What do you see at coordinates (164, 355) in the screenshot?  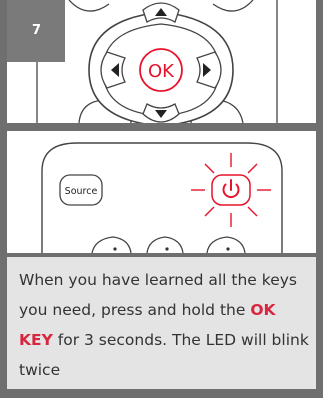 I see `instruction-part2: for 3 seconds. The LED will blink twice` at bounding box center [164, 355].